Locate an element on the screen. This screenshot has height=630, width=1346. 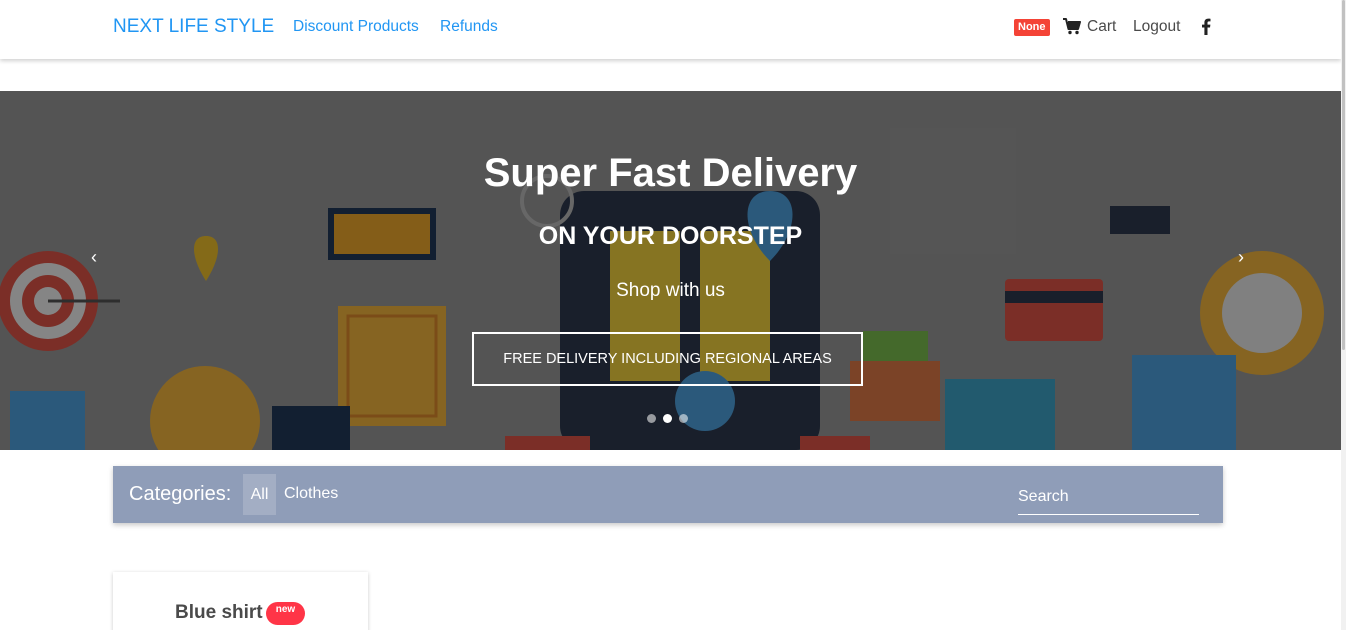
categories-bar: Categories: All Clothes is located at coordinates (668, 494).